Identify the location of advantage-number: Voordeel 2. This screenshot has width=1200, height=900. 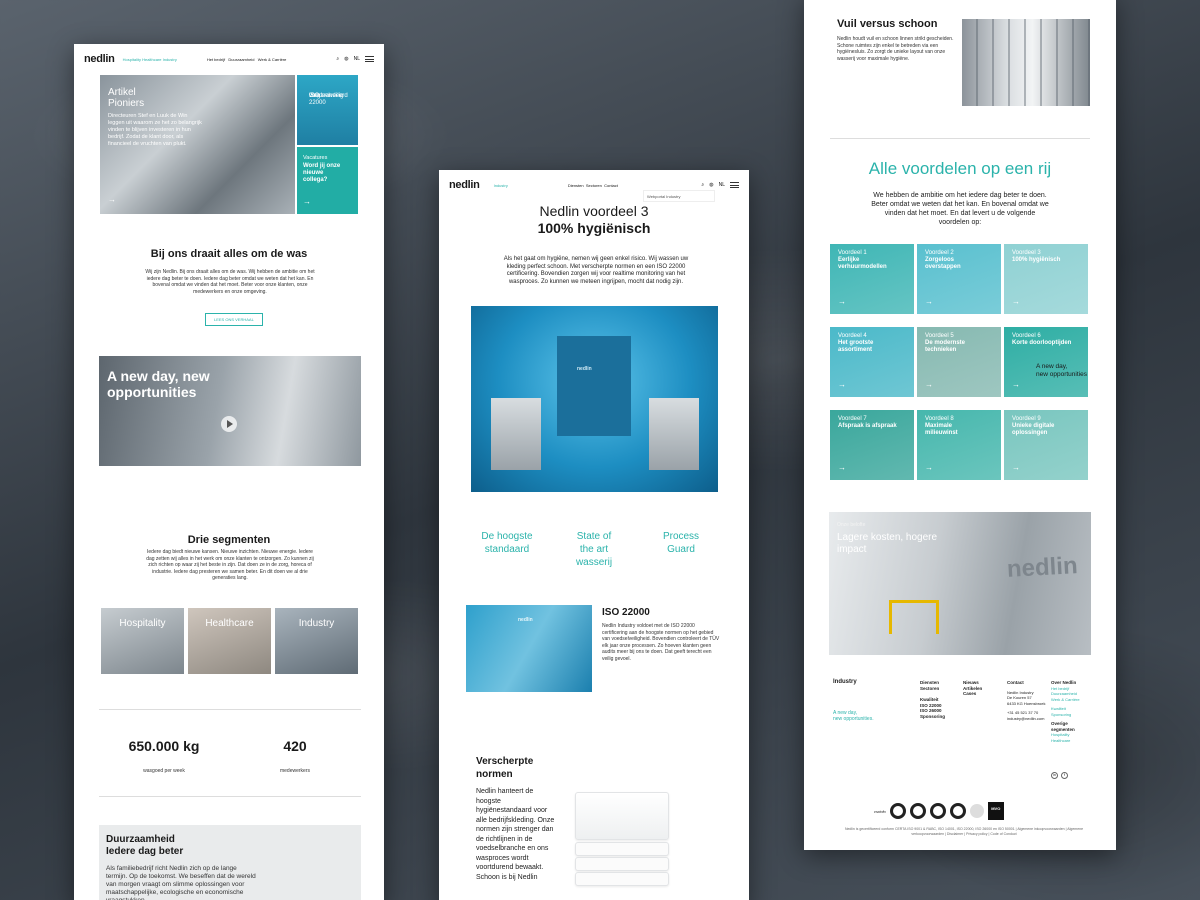
(939, 253).